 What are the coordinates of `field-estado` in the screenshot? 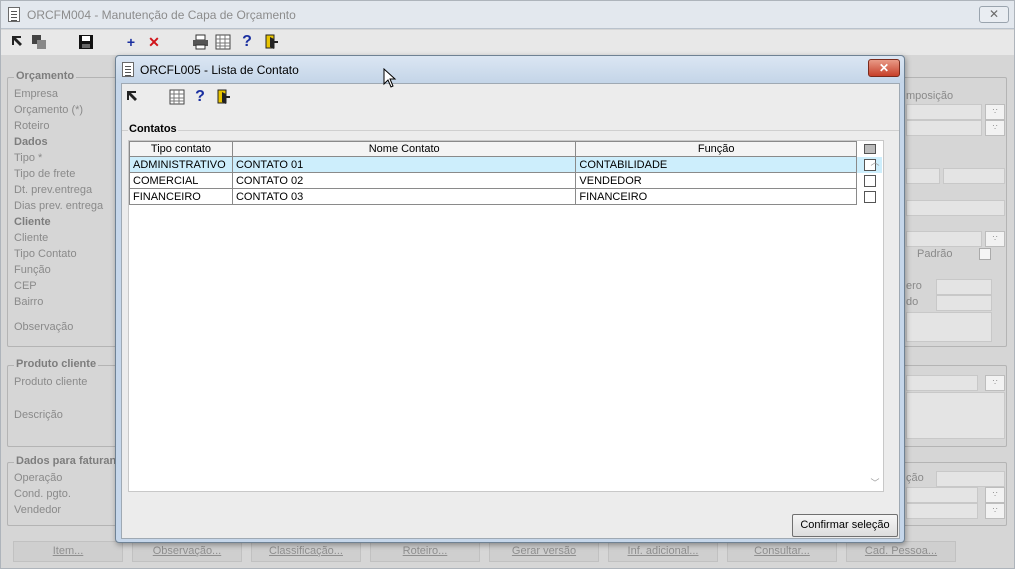 It's located at (964, 303).